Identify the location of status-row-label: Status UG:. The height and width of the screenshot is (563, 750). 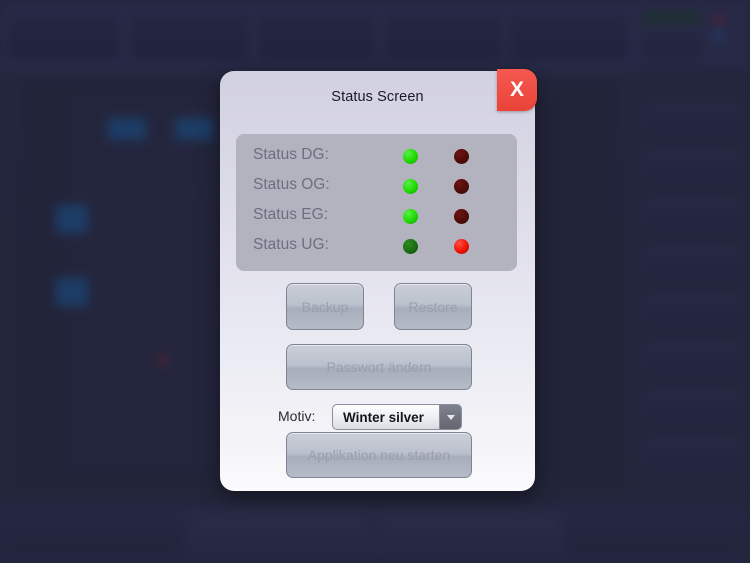
(291, 244).